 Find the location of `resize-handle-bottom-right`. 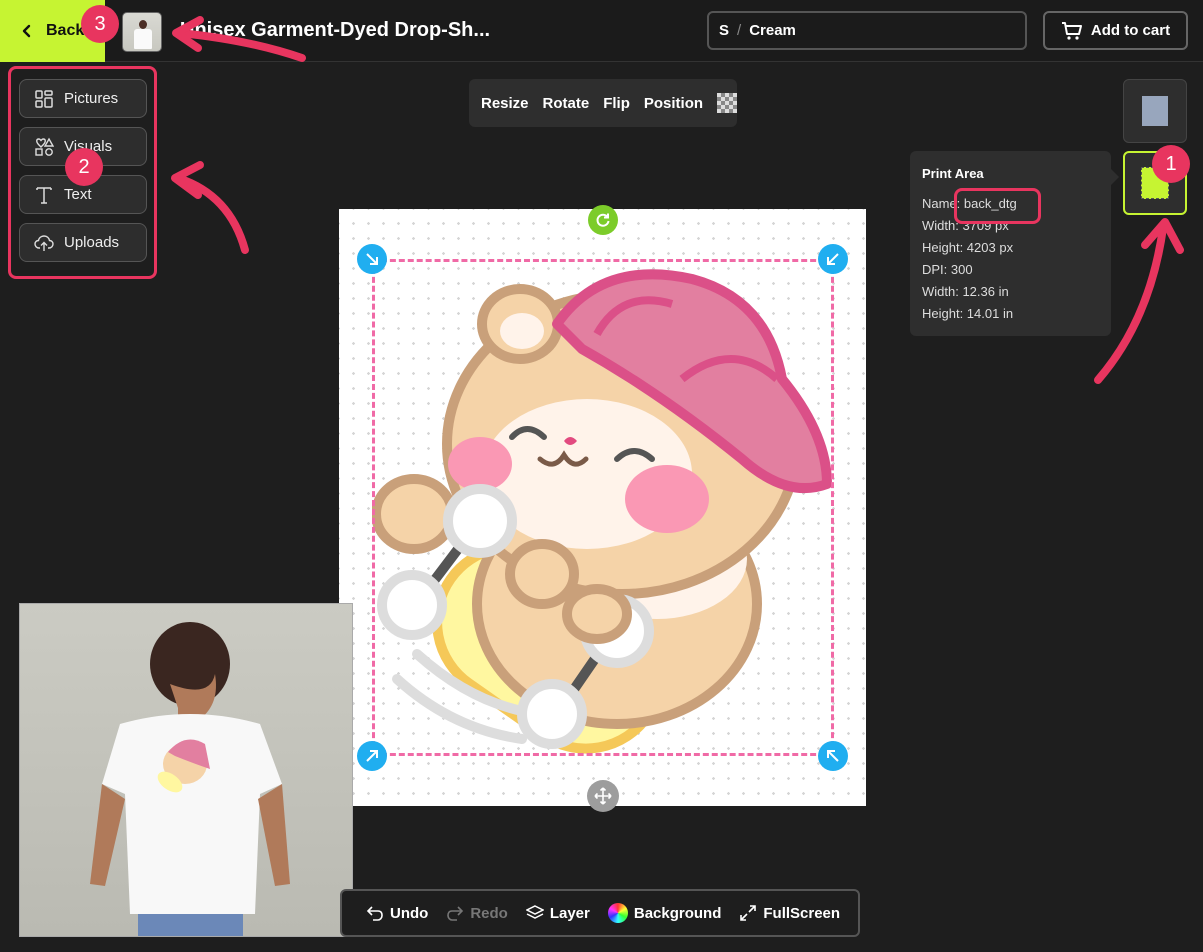

resize-handle-bottom-right is located at coordinates (833, 756).